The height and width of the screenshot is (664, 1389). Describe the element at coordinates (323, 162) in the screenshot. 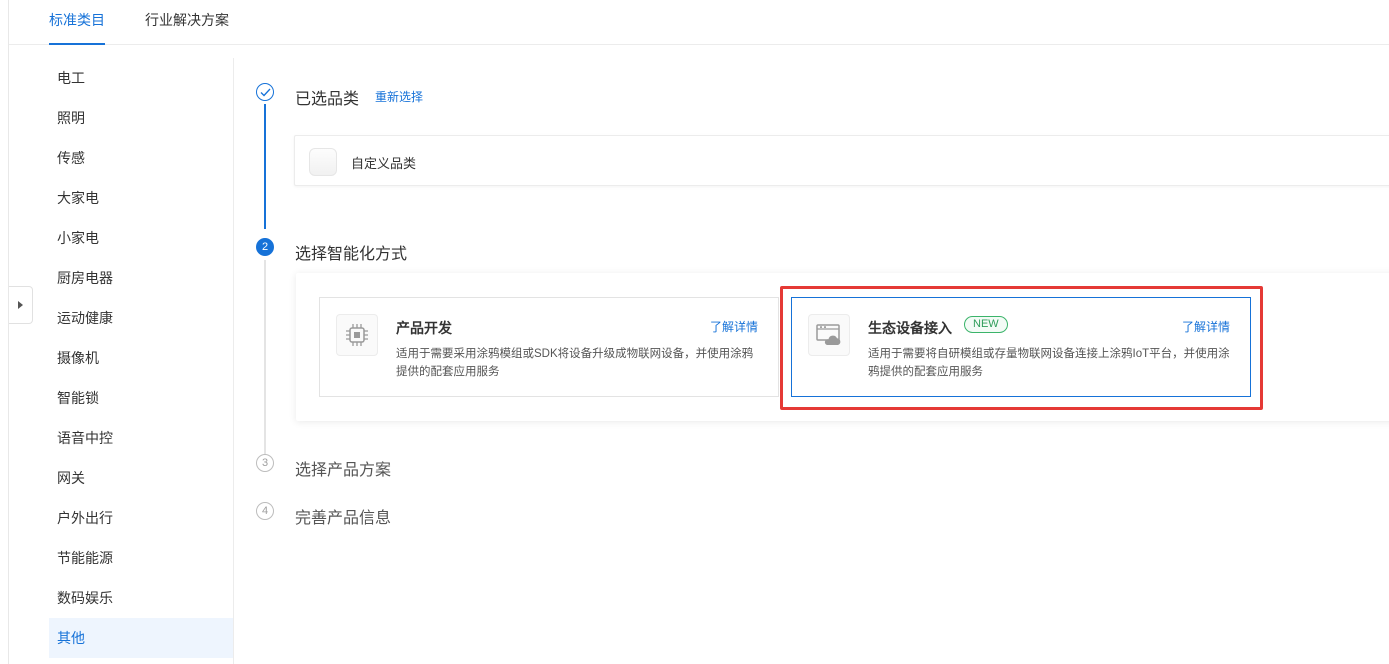

I see `custom-category-icon` at that location.